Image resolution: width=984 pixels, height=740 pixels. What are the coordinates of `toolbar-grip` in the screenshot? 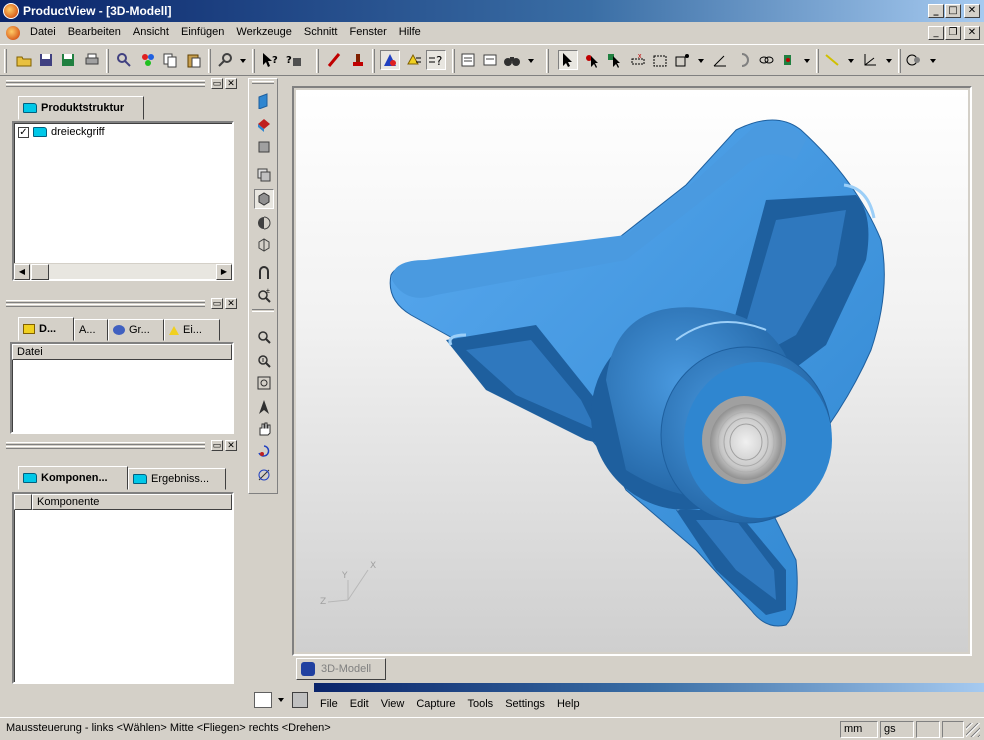 It's located at (5, 61).